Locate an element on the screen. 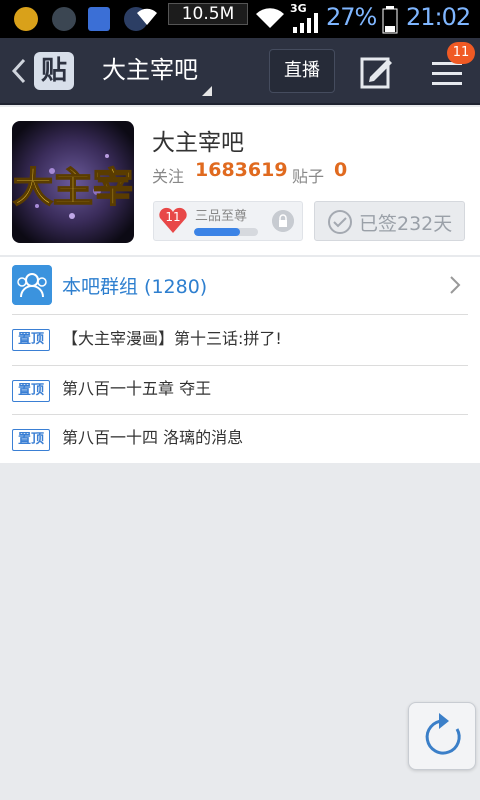  refresh-icon is located at coordinates (443, 734).